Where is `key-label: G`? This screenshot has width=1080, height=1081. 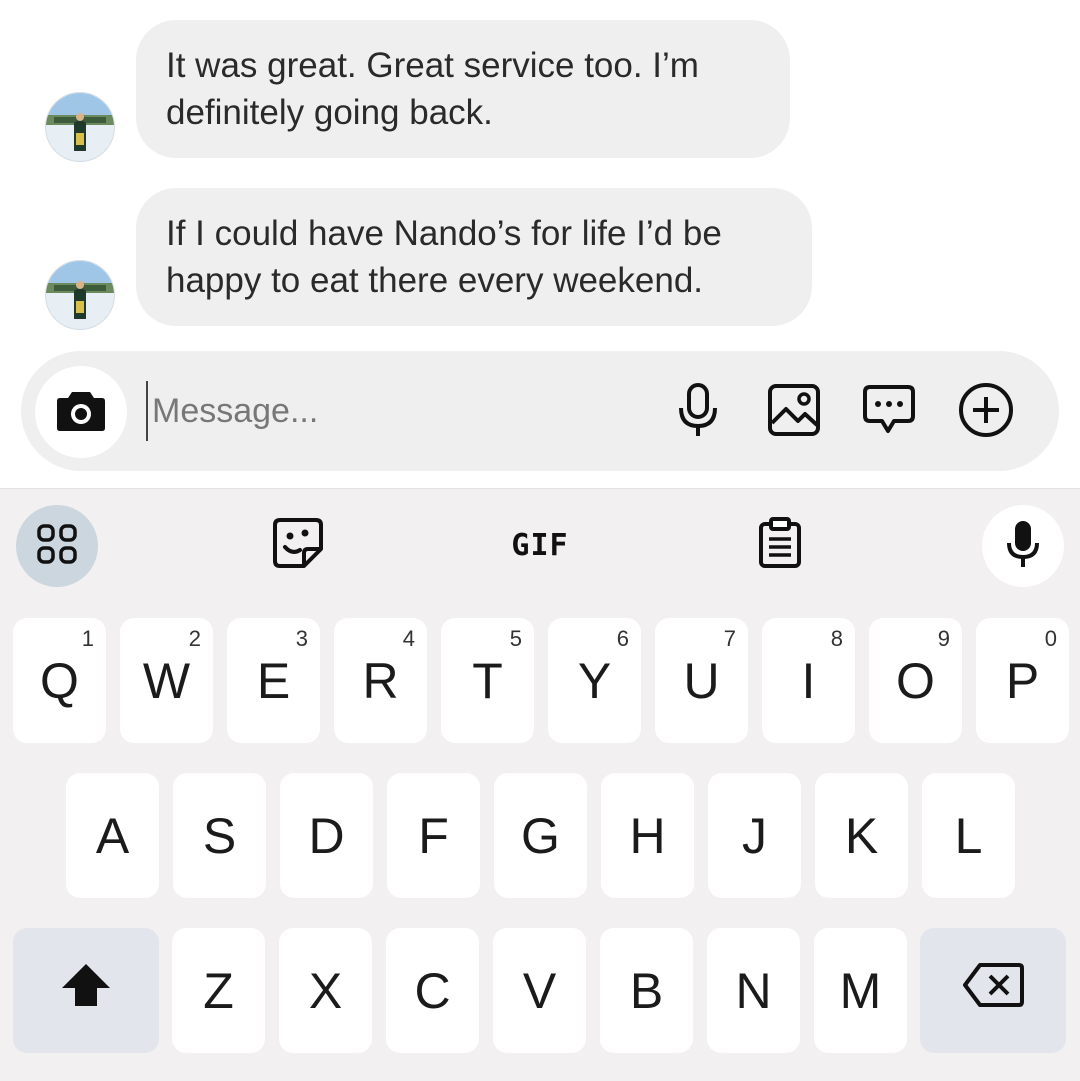 key-label: G is located at coordinates (540, 835).